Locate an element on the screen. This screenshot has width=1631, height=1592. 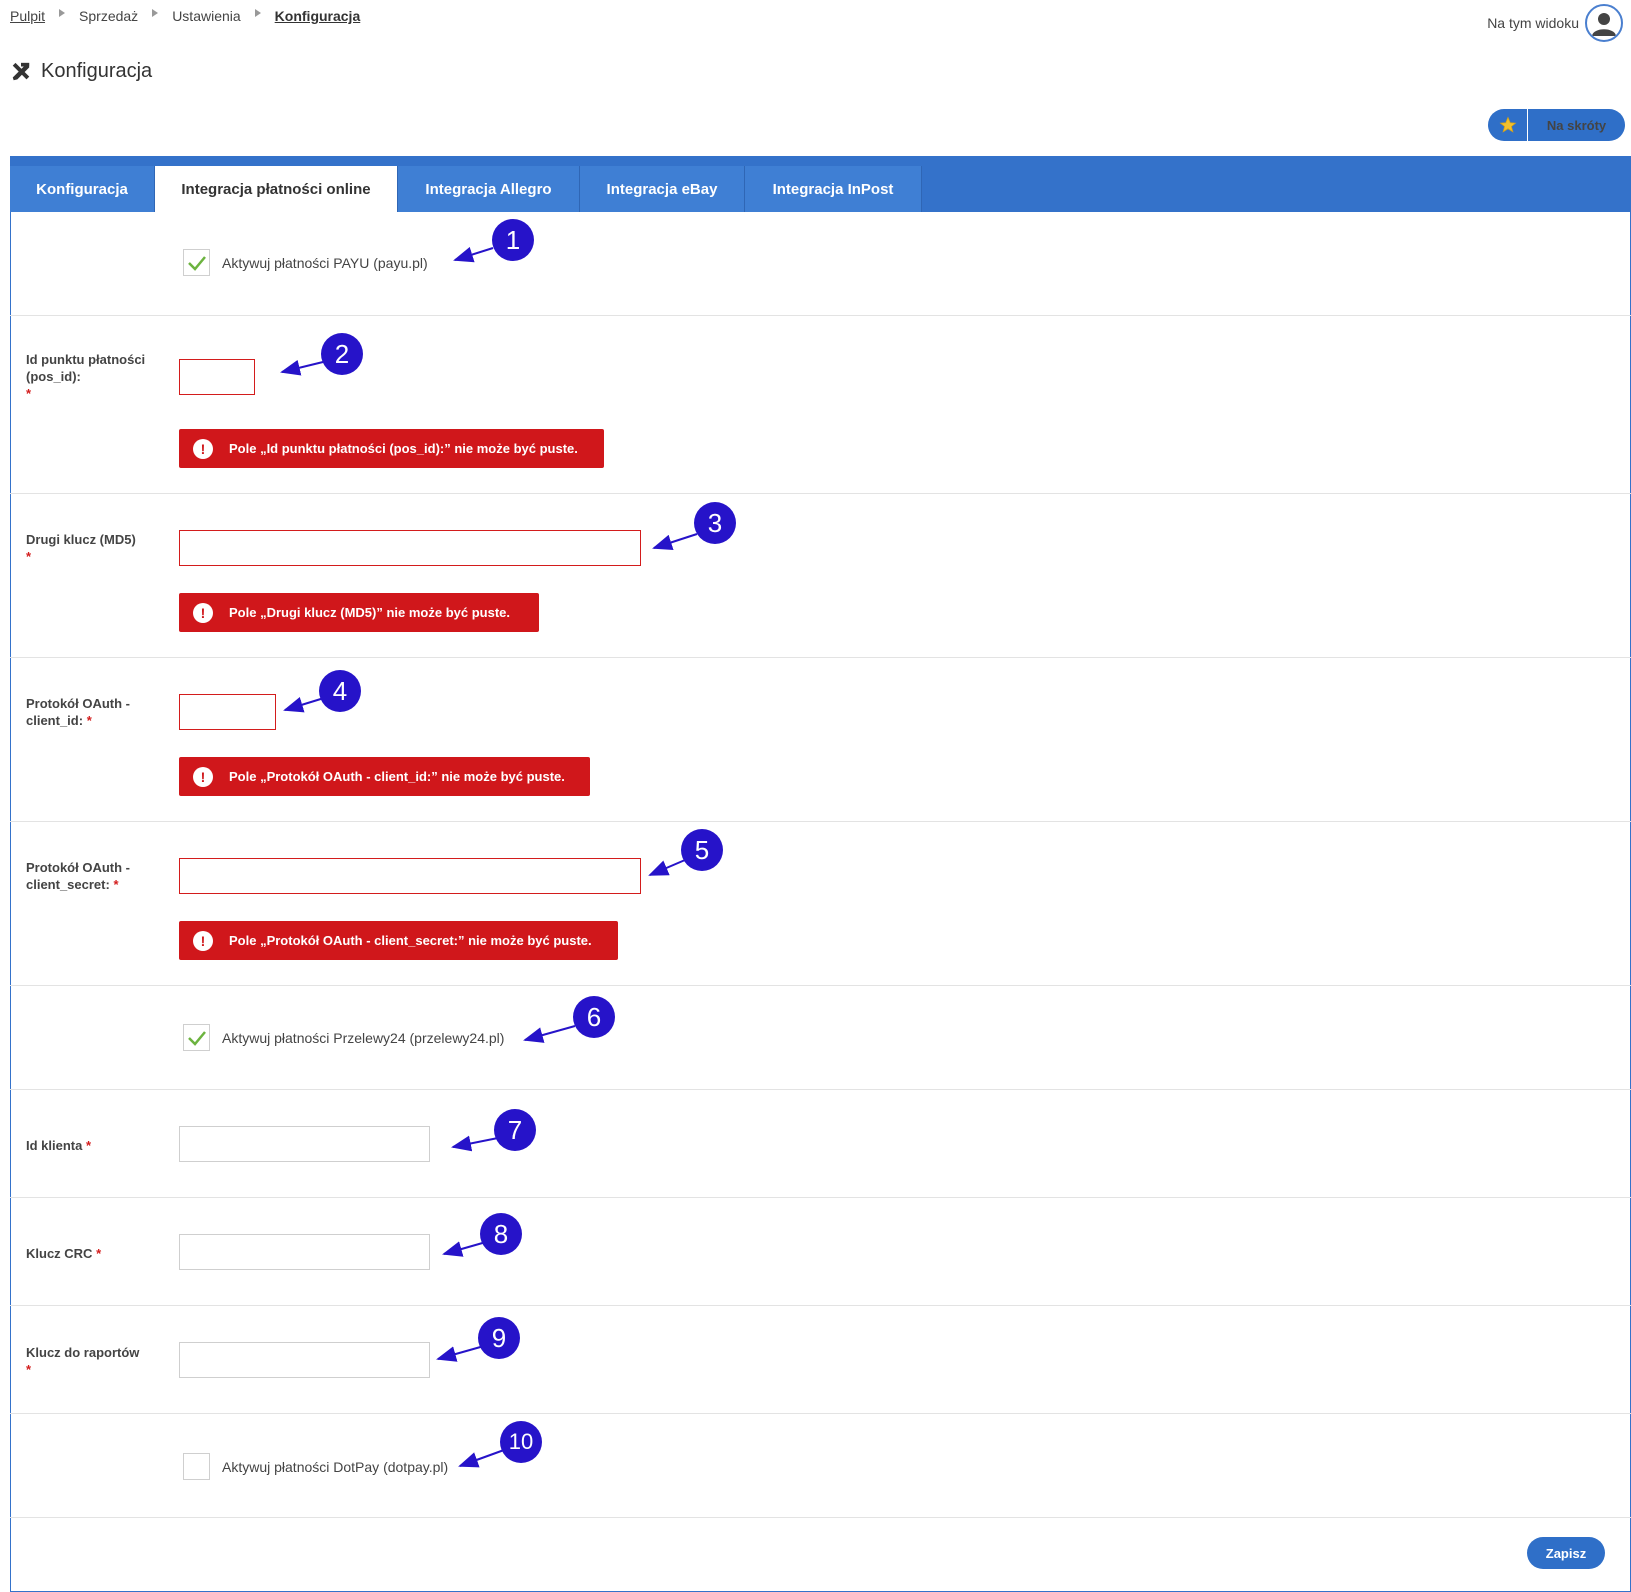
callout-1: 1 is located at coordinates (513, 240).